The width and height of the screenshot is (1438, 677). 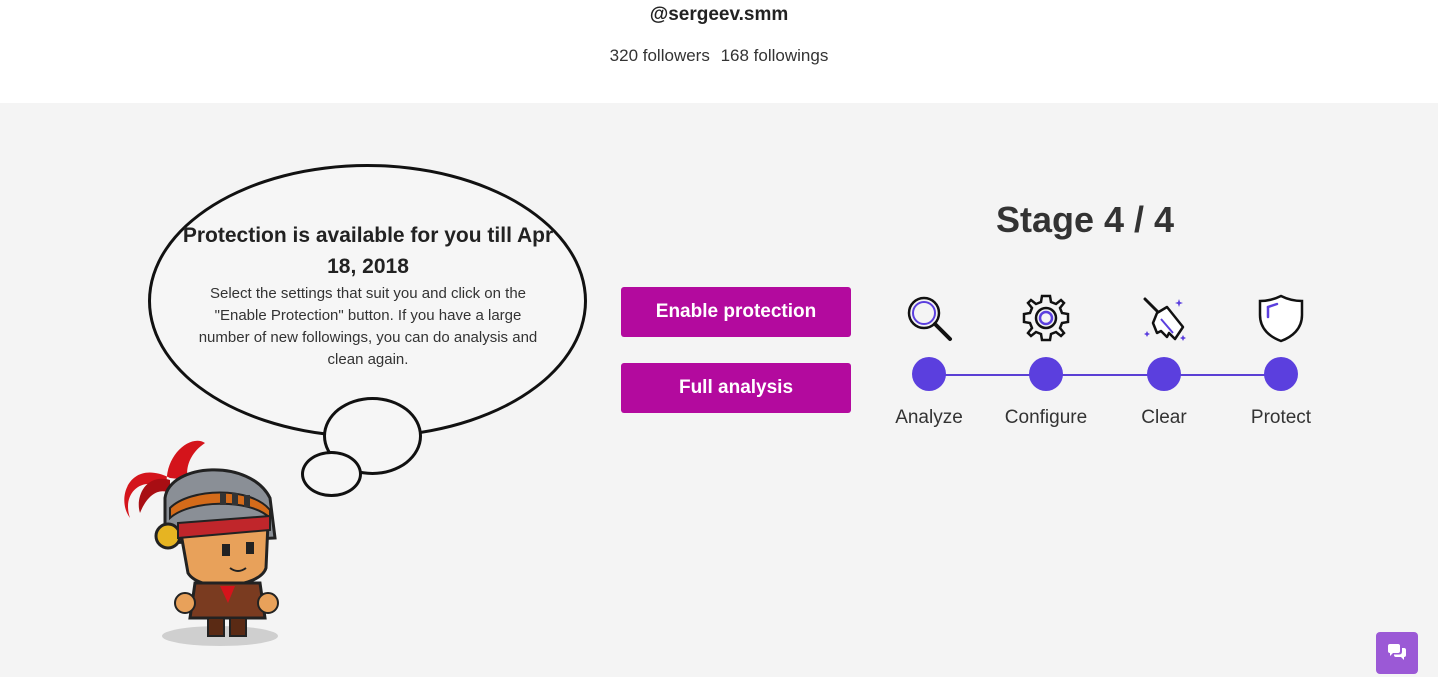 What do you see at coordinates (331, 474) in the screenshot?
I see `bubble-tail-small` at bounding box center [331, 474].